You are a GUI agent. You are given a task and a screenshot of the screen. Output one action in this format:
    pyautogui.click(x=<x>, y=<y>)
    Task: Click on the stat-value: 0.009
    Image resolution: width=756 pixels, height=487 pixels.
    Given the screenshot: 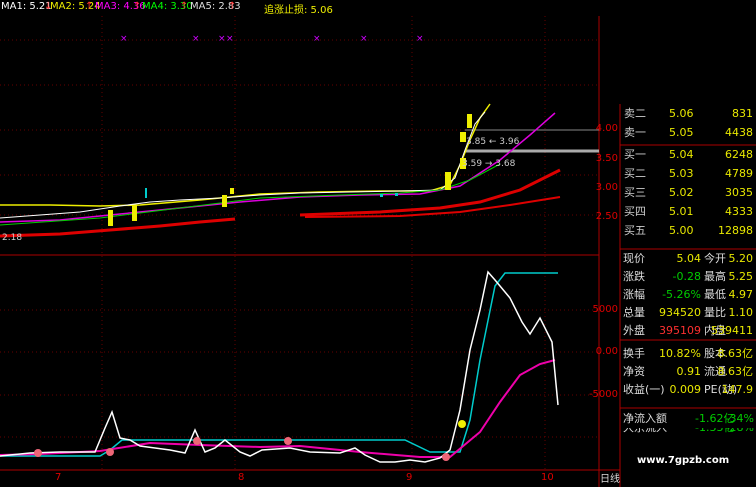 What is the action you would take?
    pyautogui.click(x=685, y=389)
    